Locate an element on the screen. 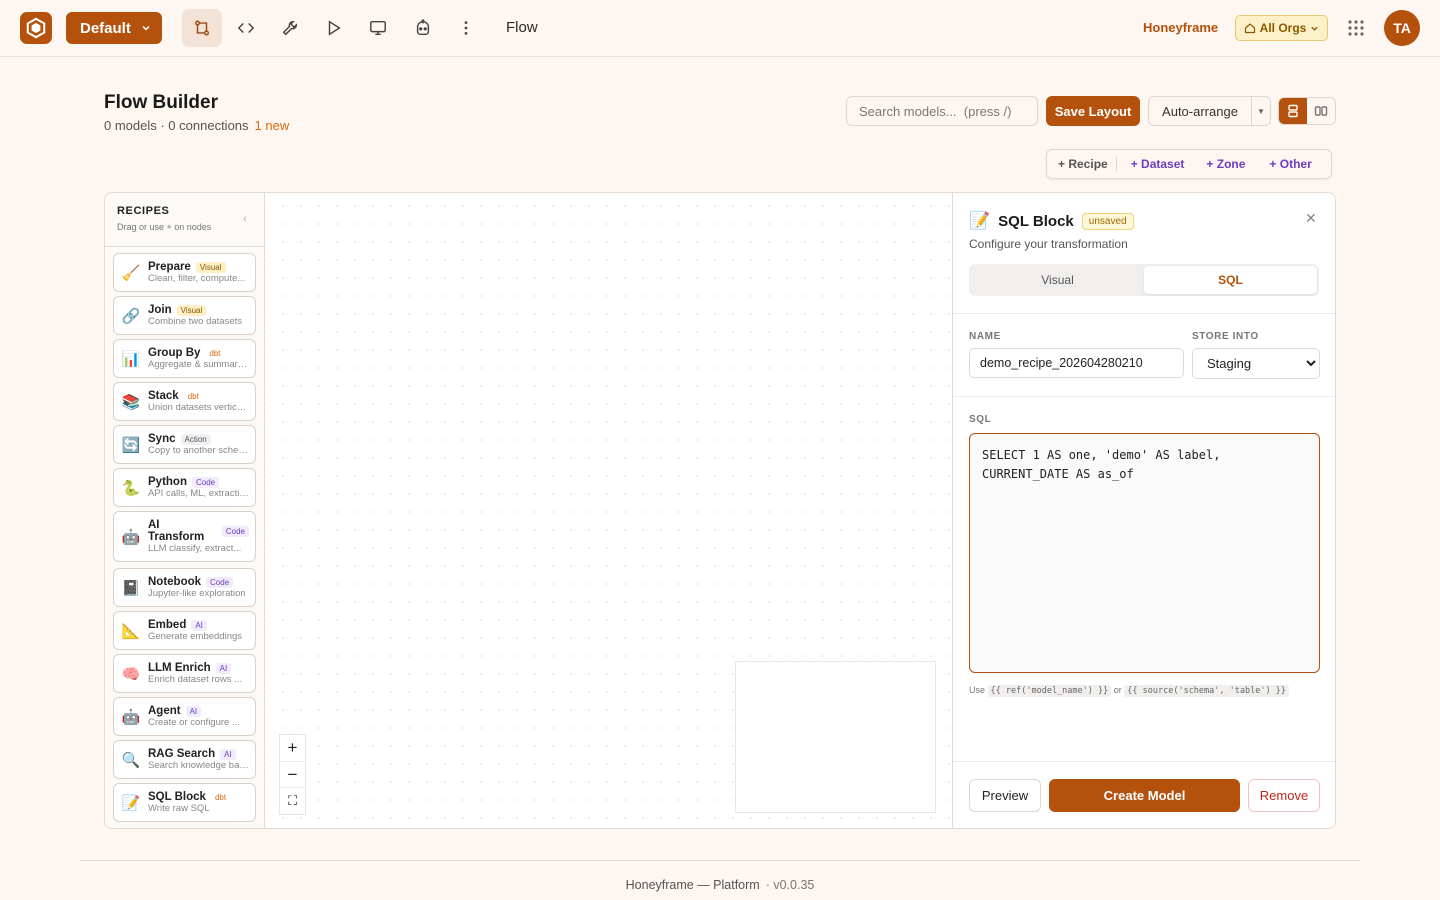 Image resolution: width=1440 pixels, height=900 pixels. recipe-name: Stack is located at coordinates (163, 396).